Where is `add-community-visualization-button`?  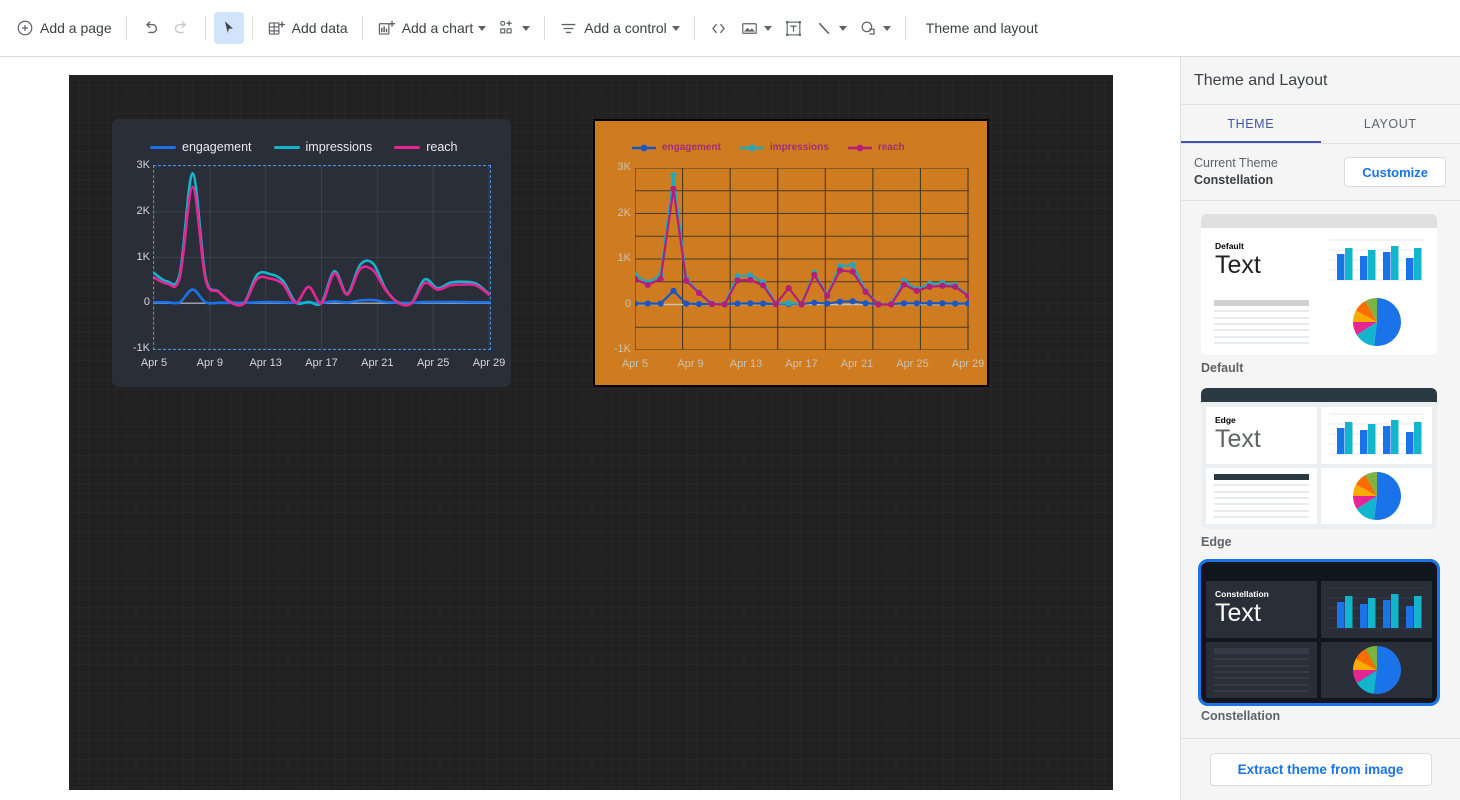 add-community-visualization-button is located at coordinates (514, 28).